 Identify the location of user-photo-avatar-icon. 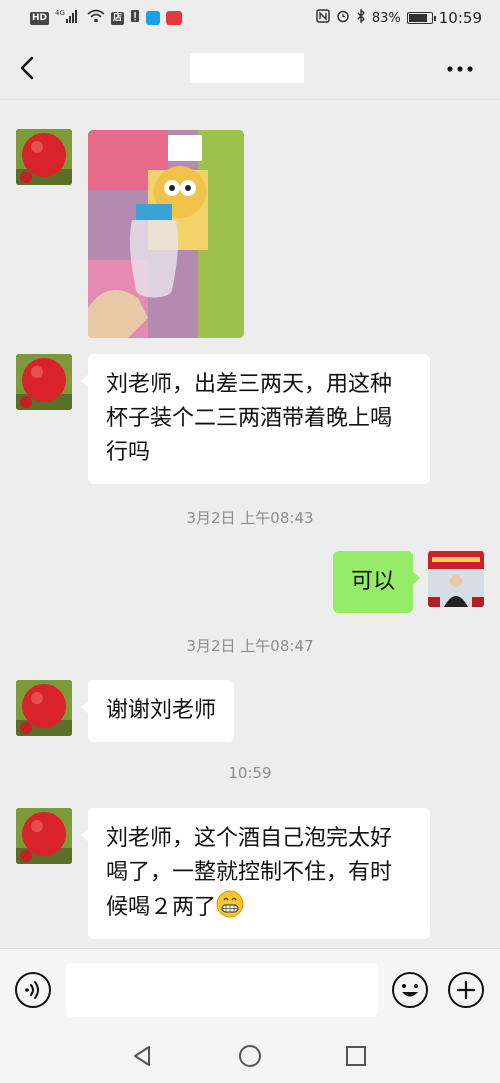
(456, 579).